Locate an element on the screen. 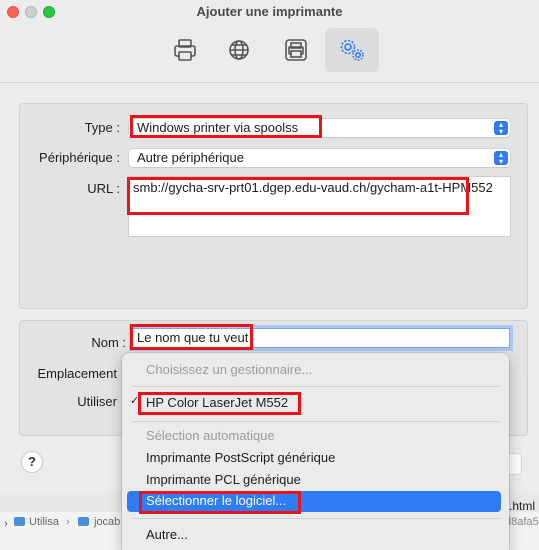 The image size is (539, 550). file-name-fragment: .html is located at coordinates (522, 506).